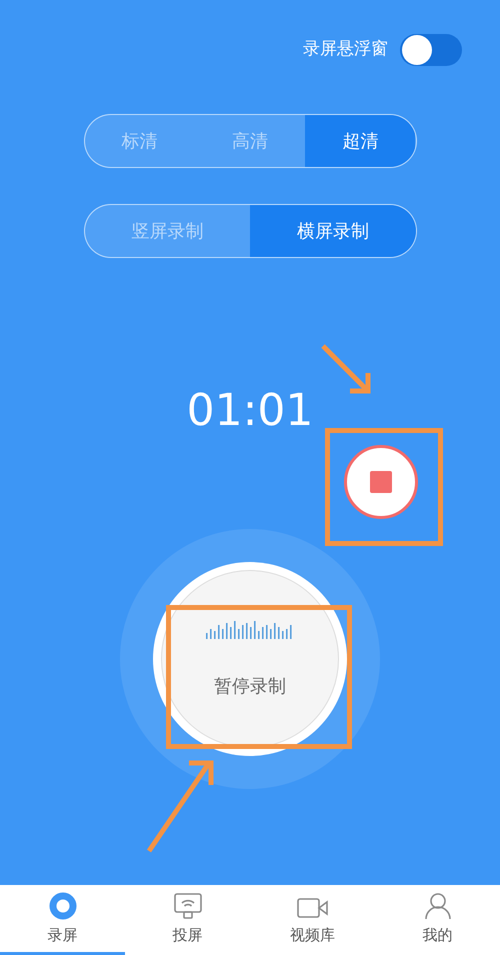  I want to click on floating-window-label: 录屏悬浮窗, so click(345, 50).